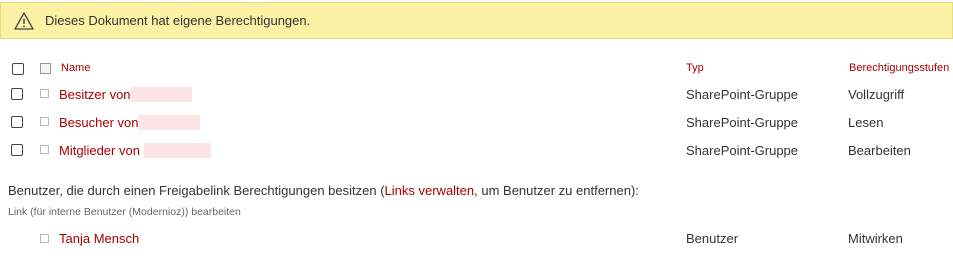 The width and height of the screenshot is (953, 260). What do you see at coordinates (75, 68) in the screenshot?
I see `column-header-name: Name` at bounding box center [75, 68].